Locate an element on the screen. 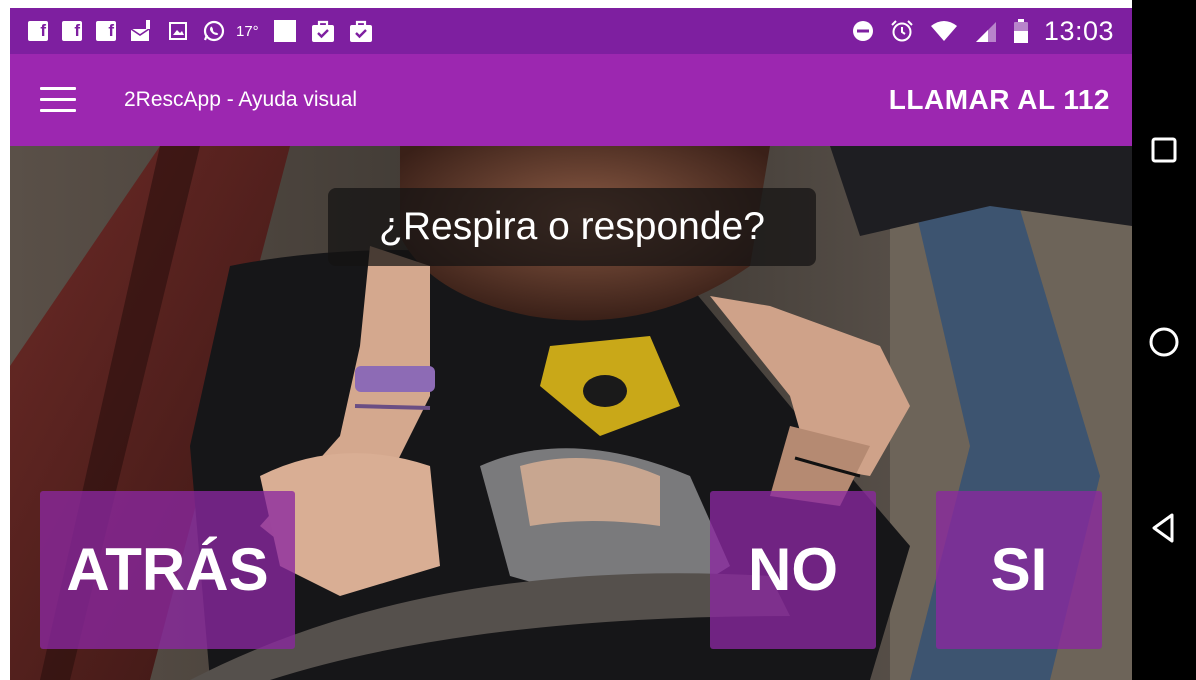 This screenshot has height=680, width=1196. alarm-icon is located at coordinates (902, 31).